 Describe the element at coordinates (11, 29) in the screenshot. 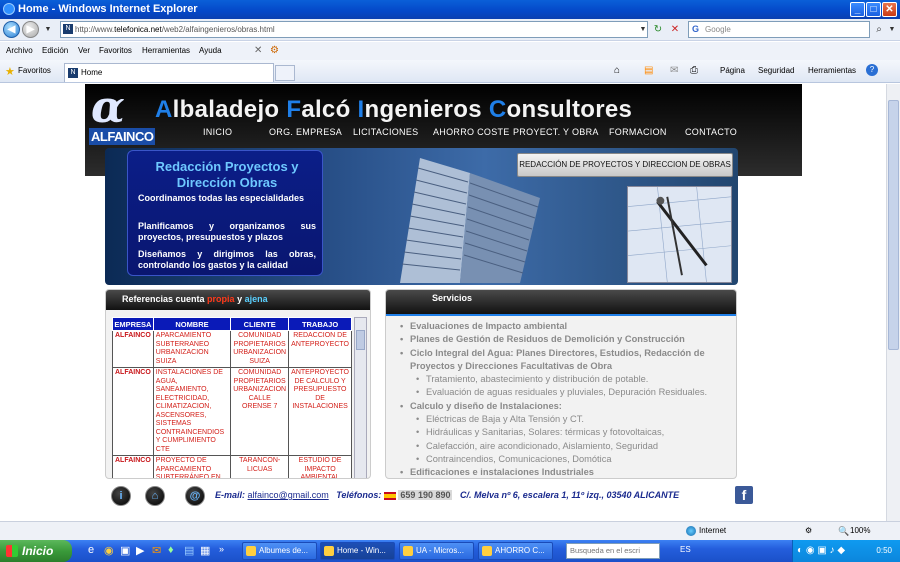

I see `back-button: ◀` at that location.